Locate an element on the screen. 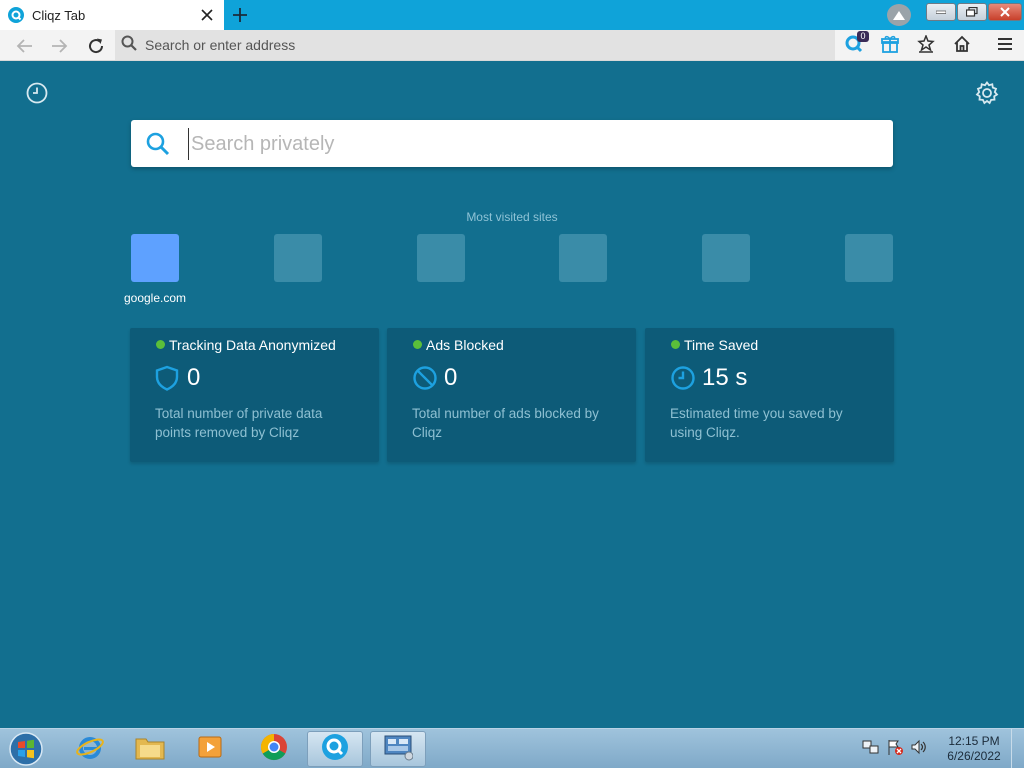 The width and height of the screenshot is (1024, 768). control-panel-taskbar-button is located at coordinates (398, 749).